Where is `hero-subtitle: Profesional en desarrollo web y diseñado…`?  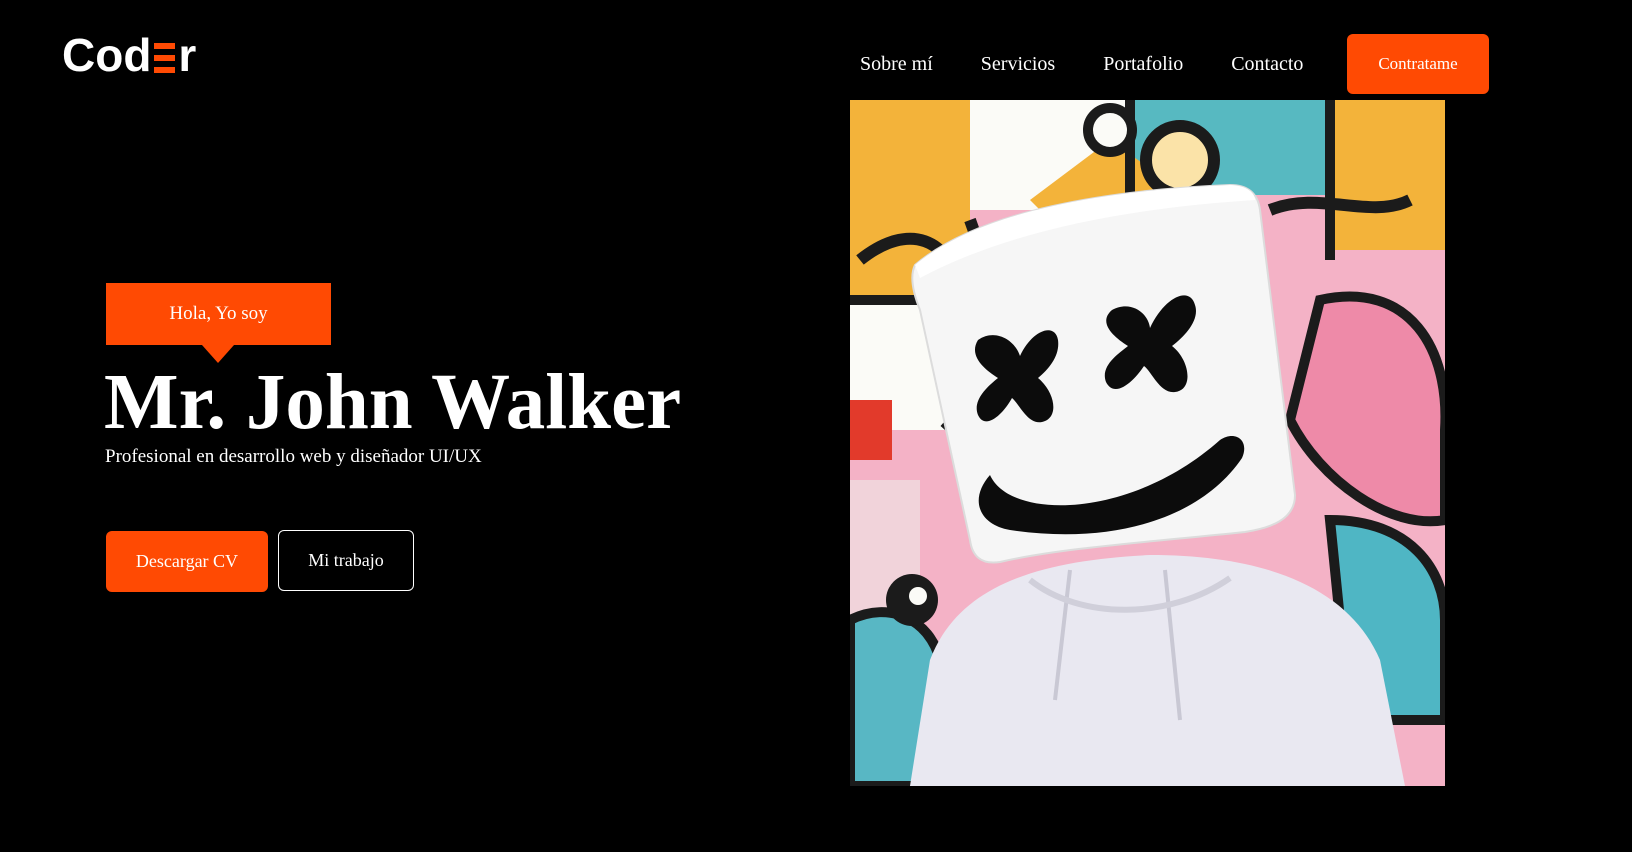 hero-subtitle: Profesional en desarrollo web y diseñado… is located at coordinates (293, 456).